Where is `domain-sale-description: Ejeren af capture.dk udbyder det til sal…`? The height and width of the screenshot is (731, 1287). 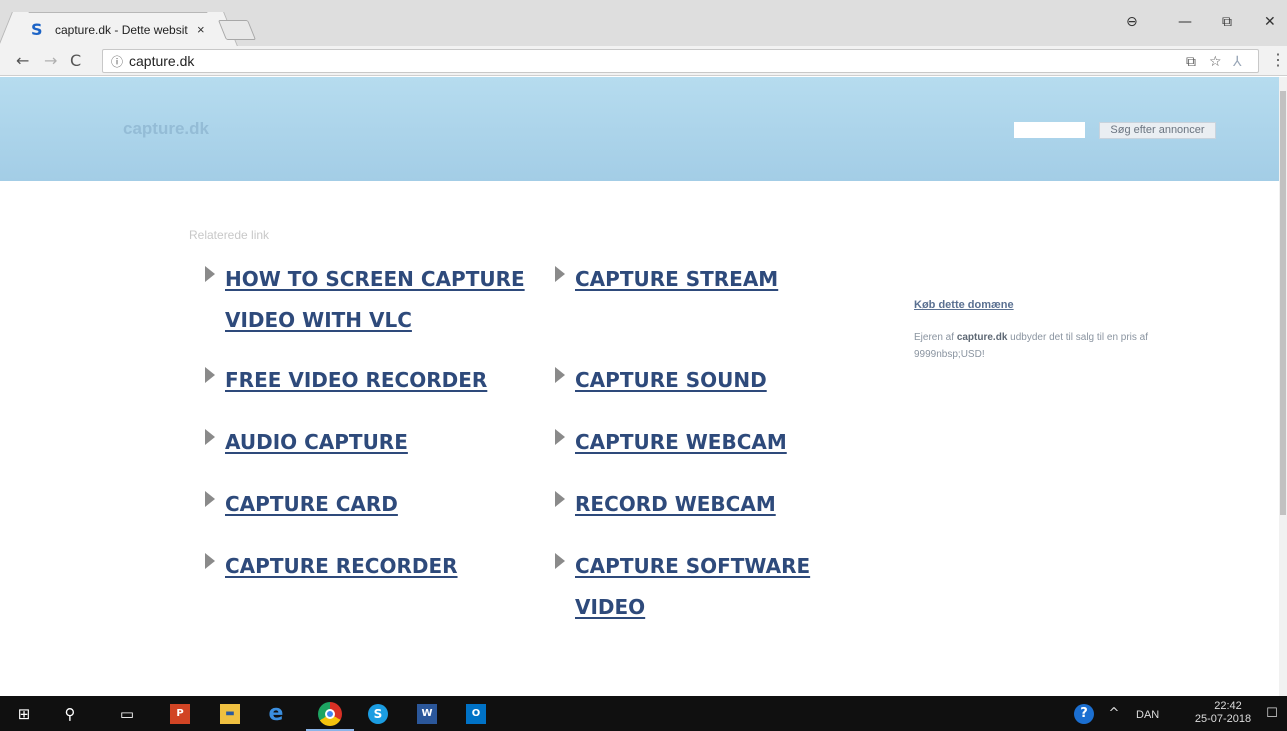 domain-sale-description: Ejeren af capture.dk udbyder det til sal… is located at coordinates (1064, 346).